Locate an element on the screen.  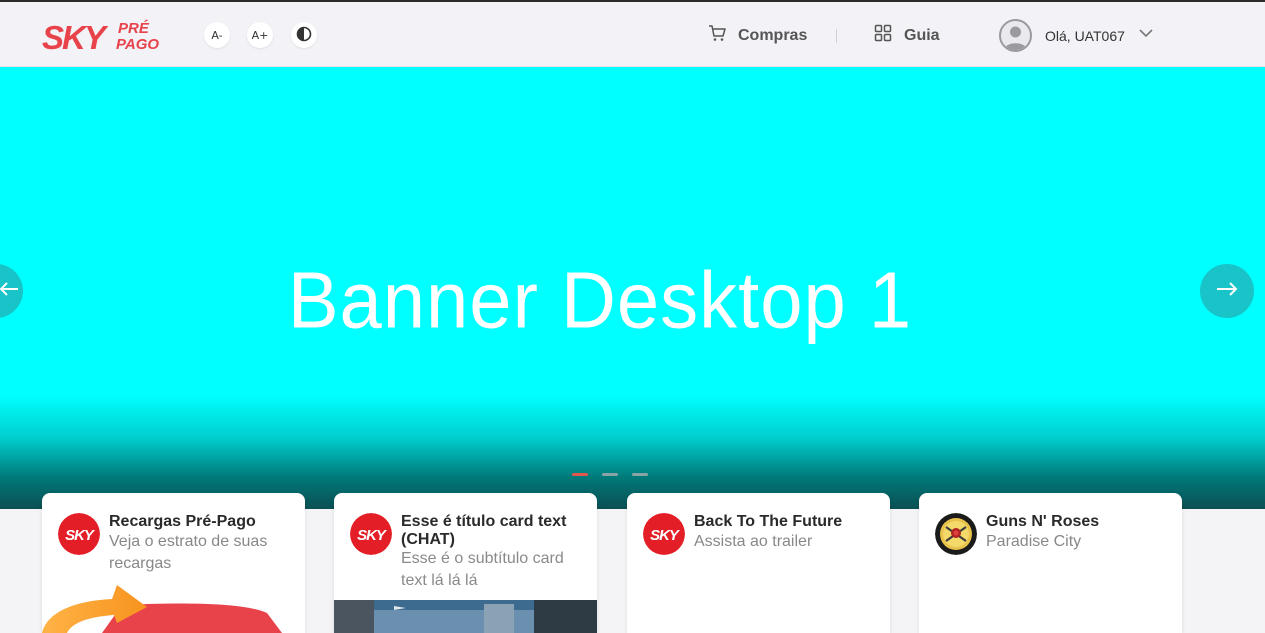
sky-pre-pago-logo: SKY PRÉ PAGO is located at coordinates (104, 37).